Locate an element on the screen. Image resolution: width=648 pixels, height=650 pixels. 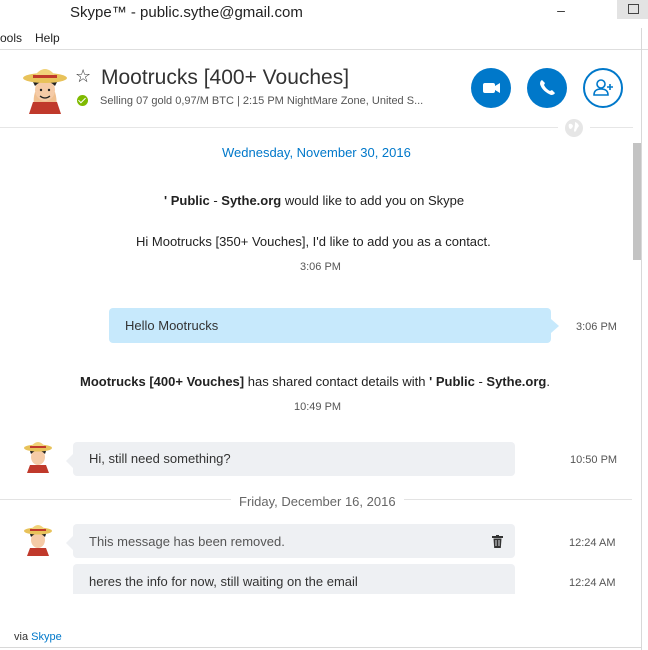
video-call-button is located at coordinates (491, 88).